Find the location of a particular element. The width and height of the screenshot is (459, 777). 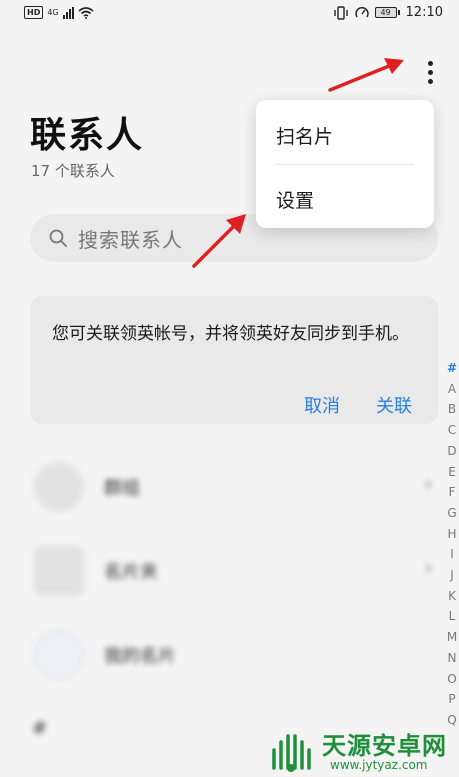

watermark: 天源安卓网 www.jytyaz.com is located at coordinates (361, 749).